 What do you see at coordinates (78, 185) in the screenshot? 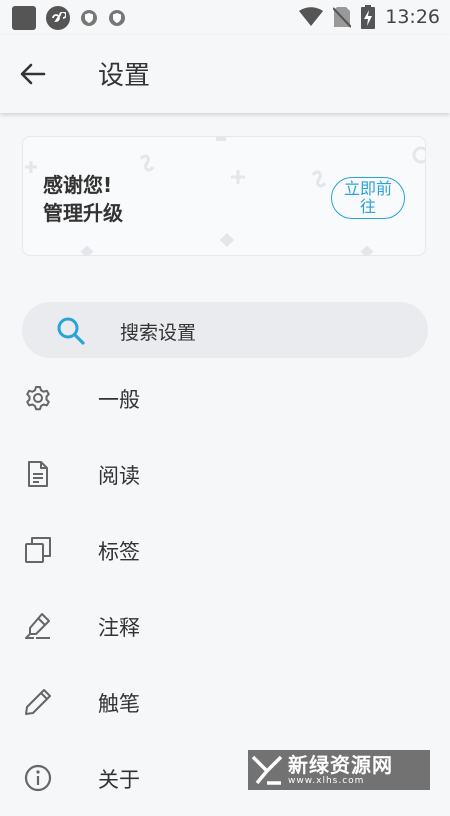
I see `promo-line-1: 感谢您!` at bounding box center [78, 185].